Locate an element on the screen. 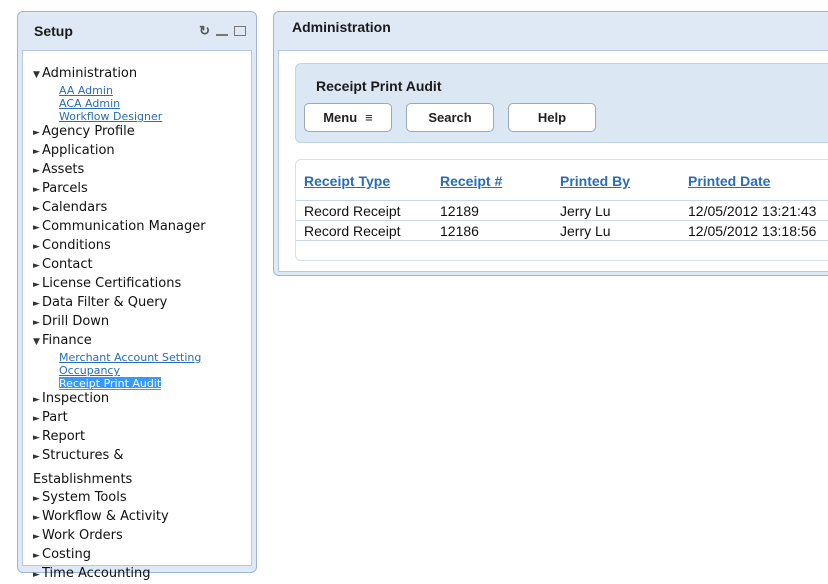  tree-node-license-certifications: ► License Certifications is located at coordinates (142, 284).